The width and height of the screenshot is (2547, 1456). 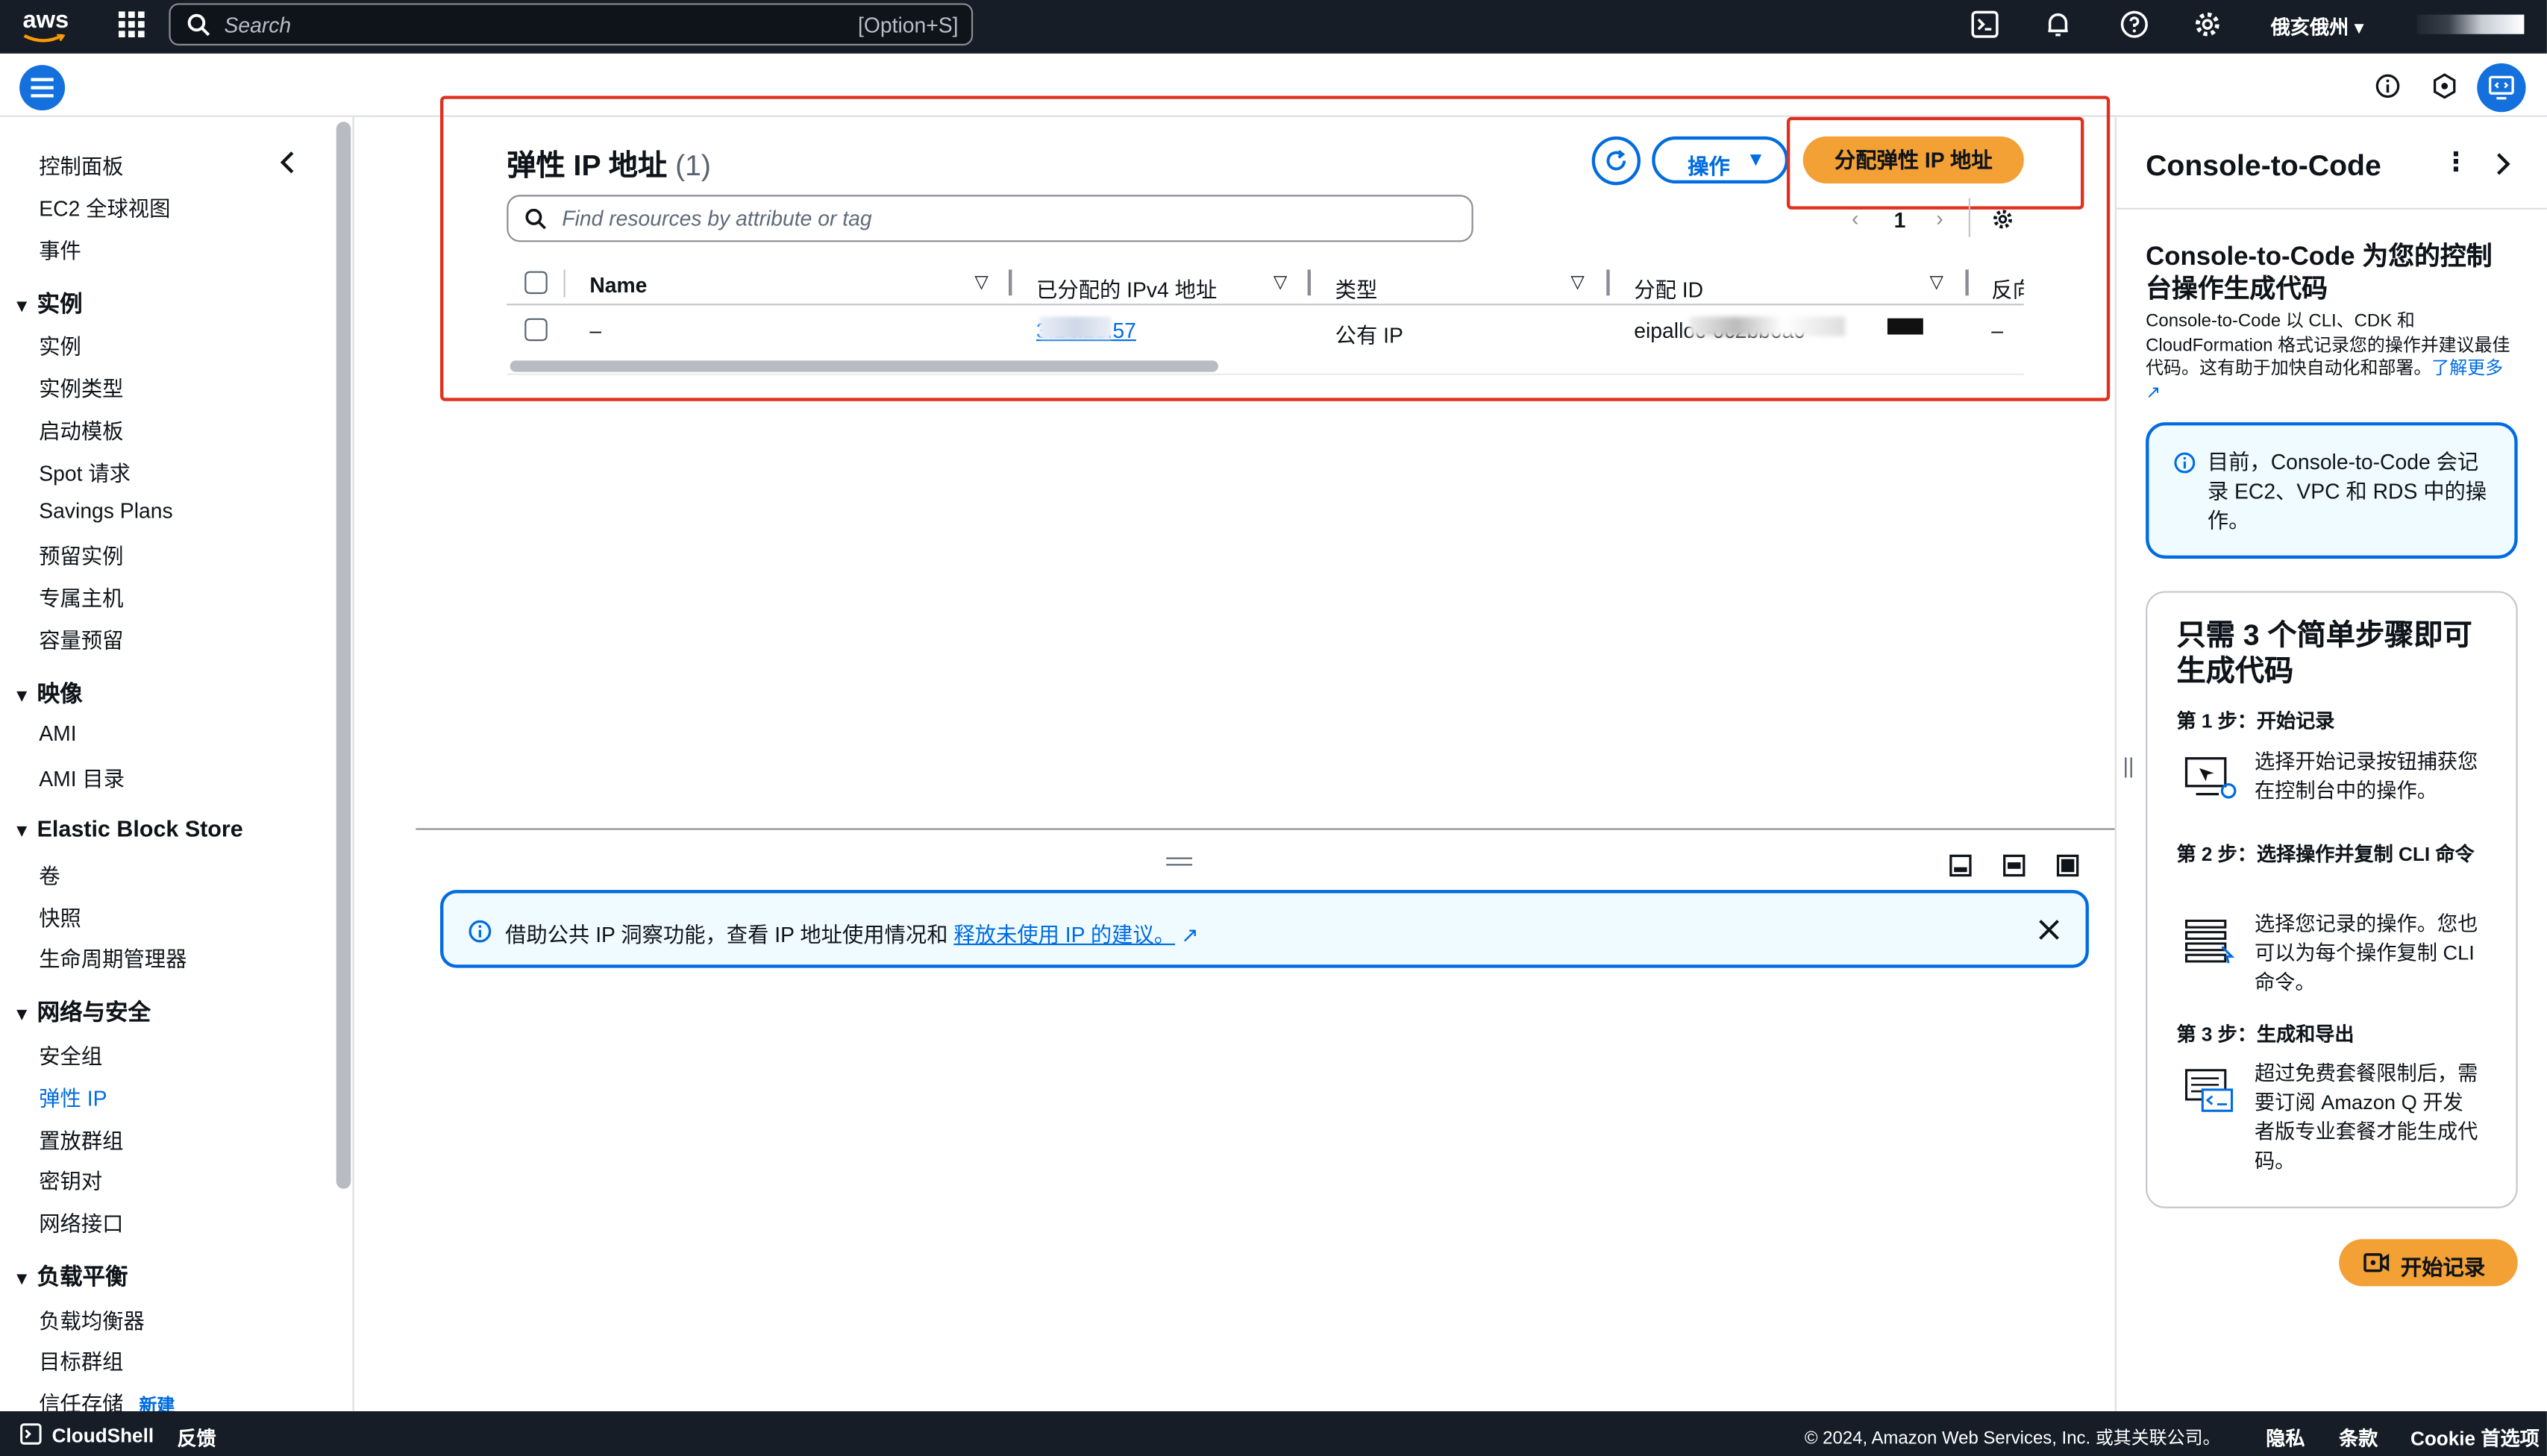 I want to click on learn-more-link: 了解更多, so click(x=2467, y=368).